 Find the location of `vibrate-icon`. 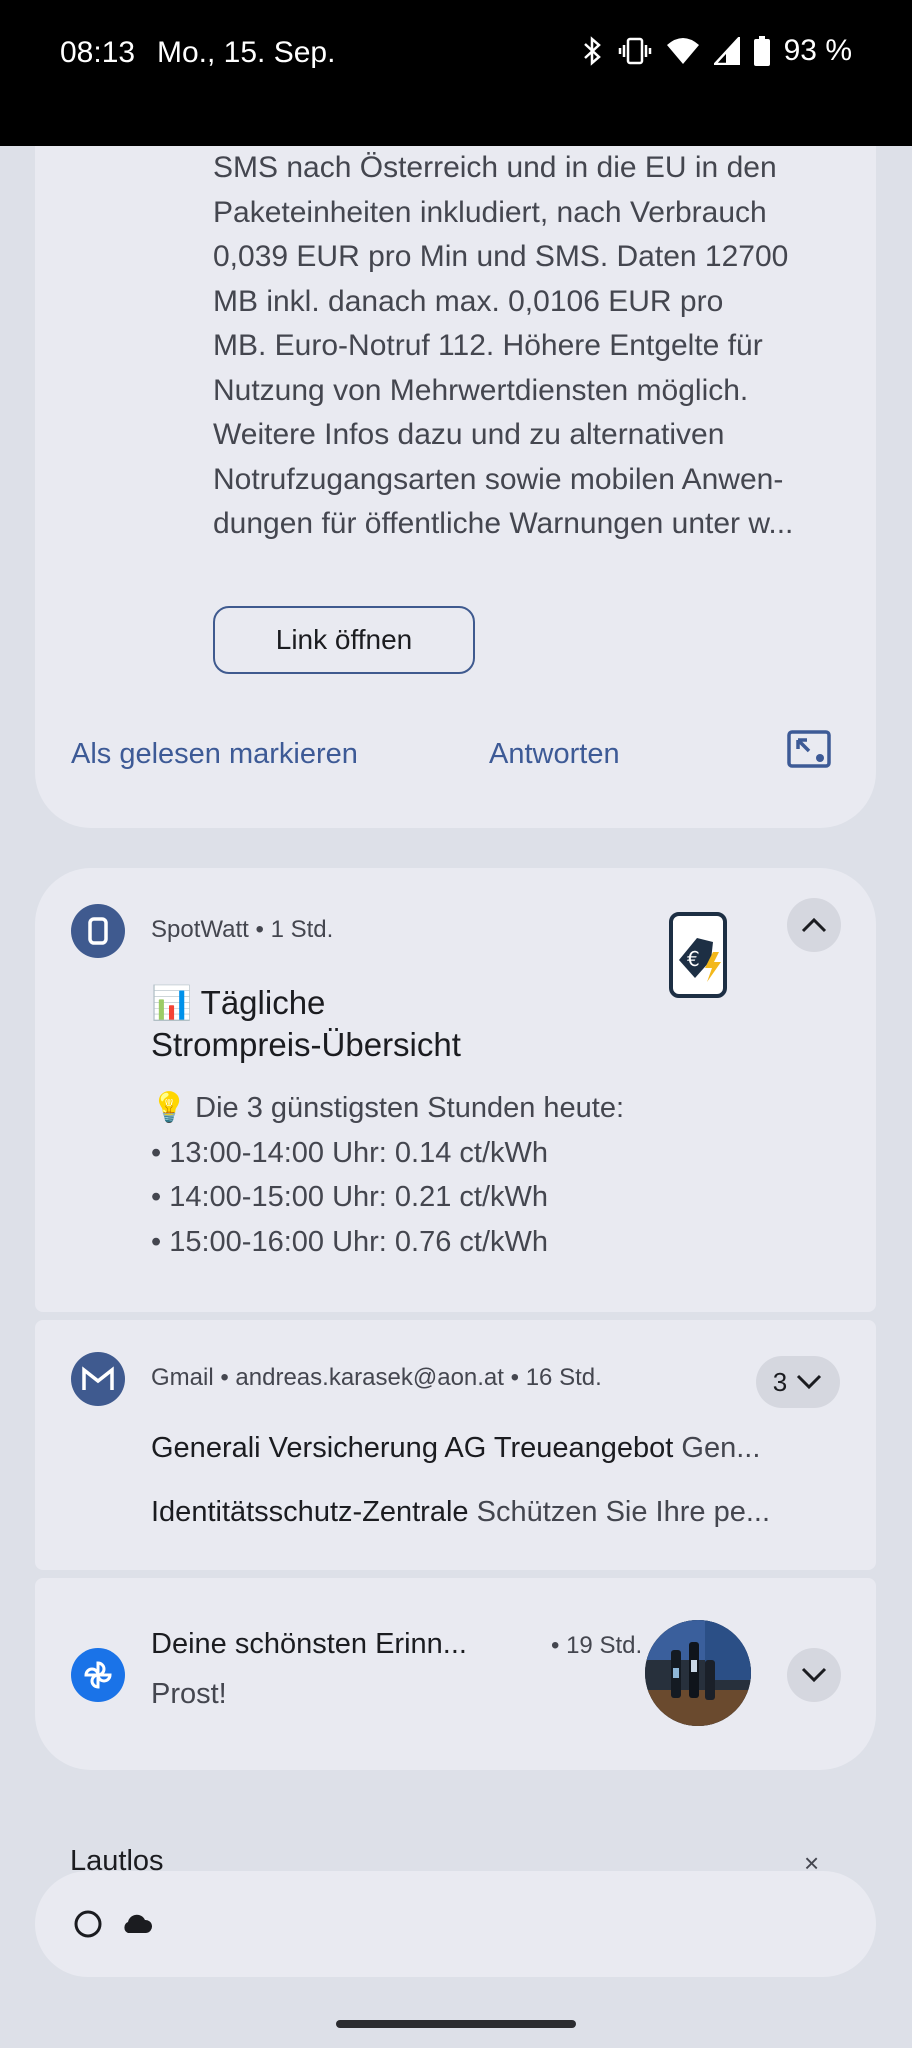

vibrate-icon is located at coordinates (634, 51).